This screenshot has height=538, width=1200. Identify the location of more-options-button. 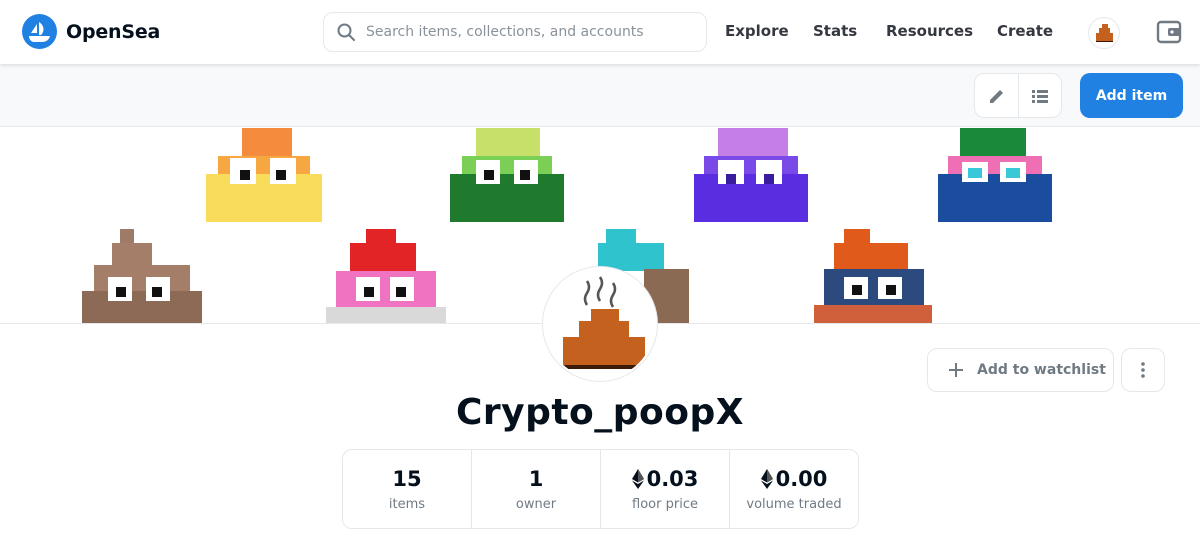
(1143, 370).